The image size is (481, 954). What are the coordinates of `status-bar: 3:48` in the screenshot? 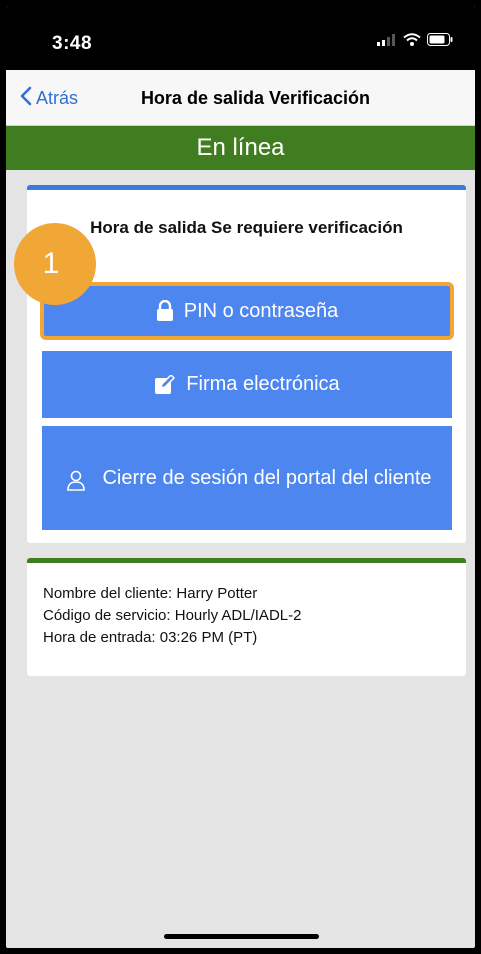 It's located at (240, 38).